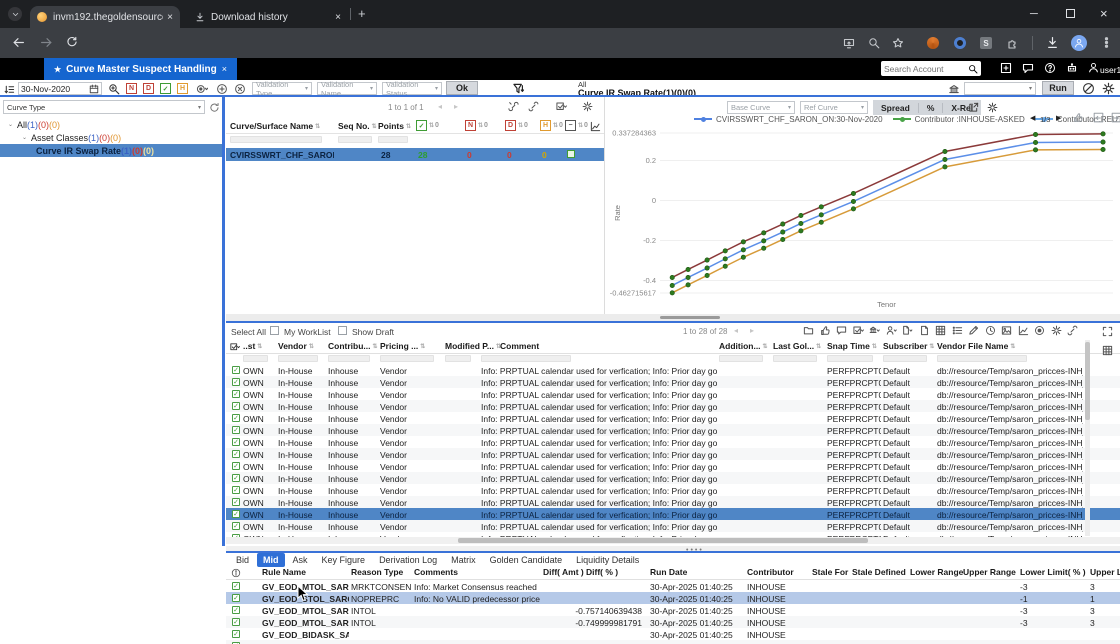 This screenshot has height=644, width=1120. I want to click on settings-gear-icon, so click(1108, 88).